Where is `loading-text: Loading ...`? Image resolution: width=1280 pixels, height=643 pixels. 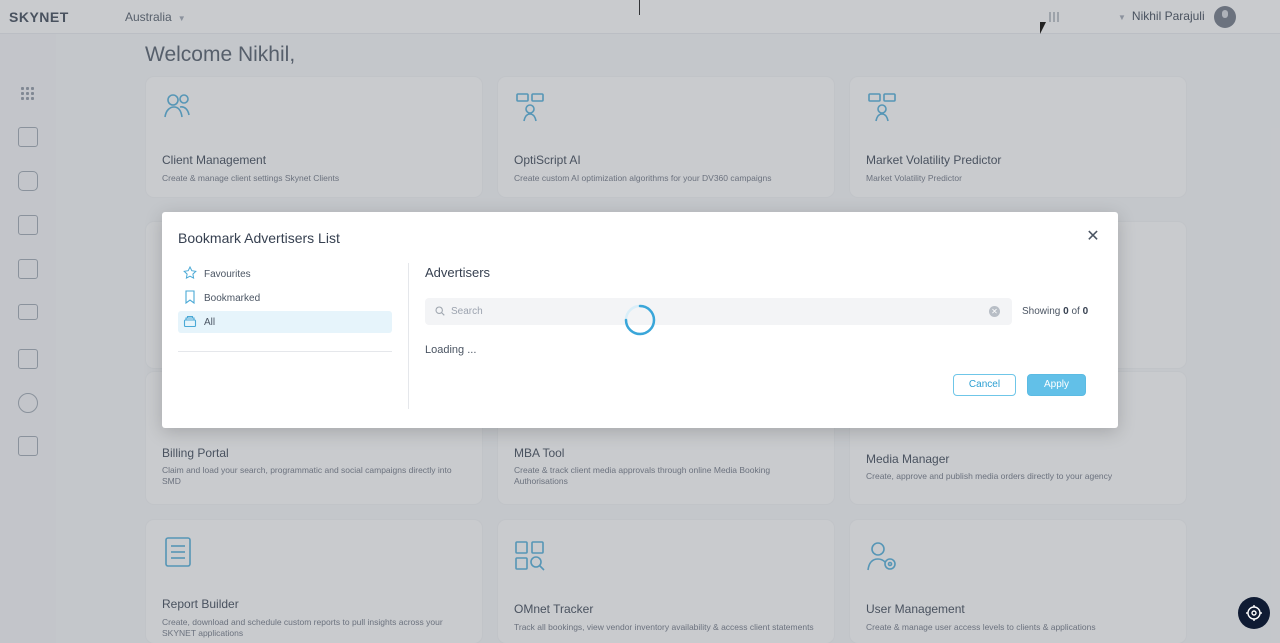
loading-text: Loading ... is located at coordinates (451, 350).